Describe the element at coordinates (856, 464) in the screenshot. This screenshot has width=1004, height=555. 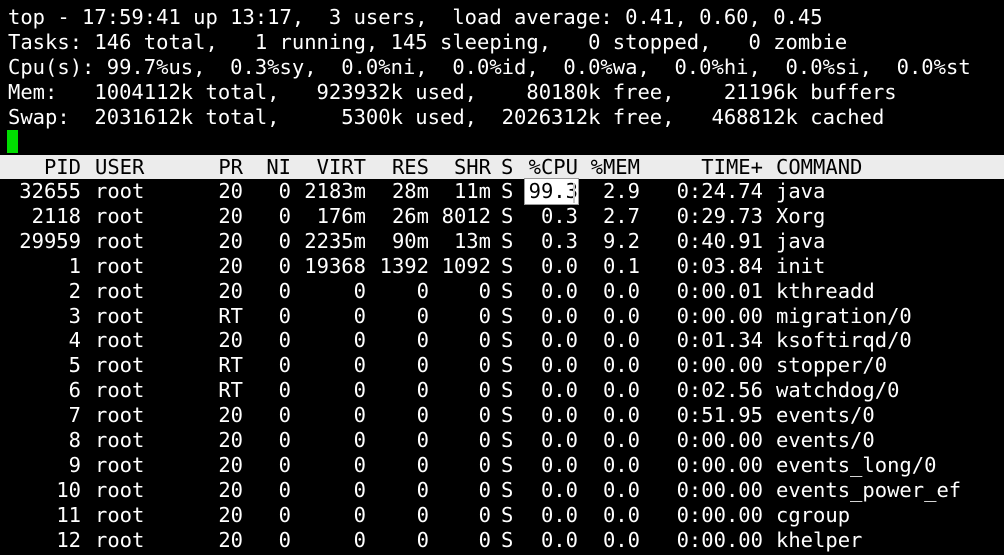
I see `command-cell: events_long/0` at that location.